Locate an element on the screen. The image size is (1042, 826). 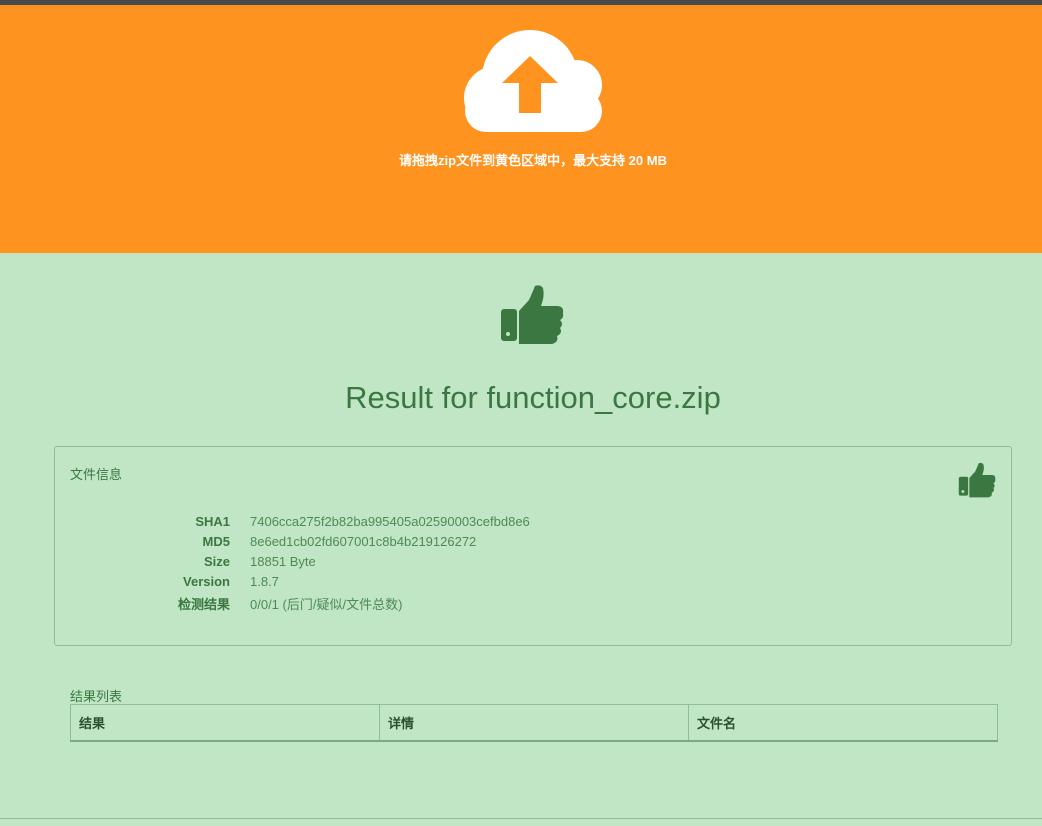
info-value: 18851 Byte is located at coordinates (283, 561).